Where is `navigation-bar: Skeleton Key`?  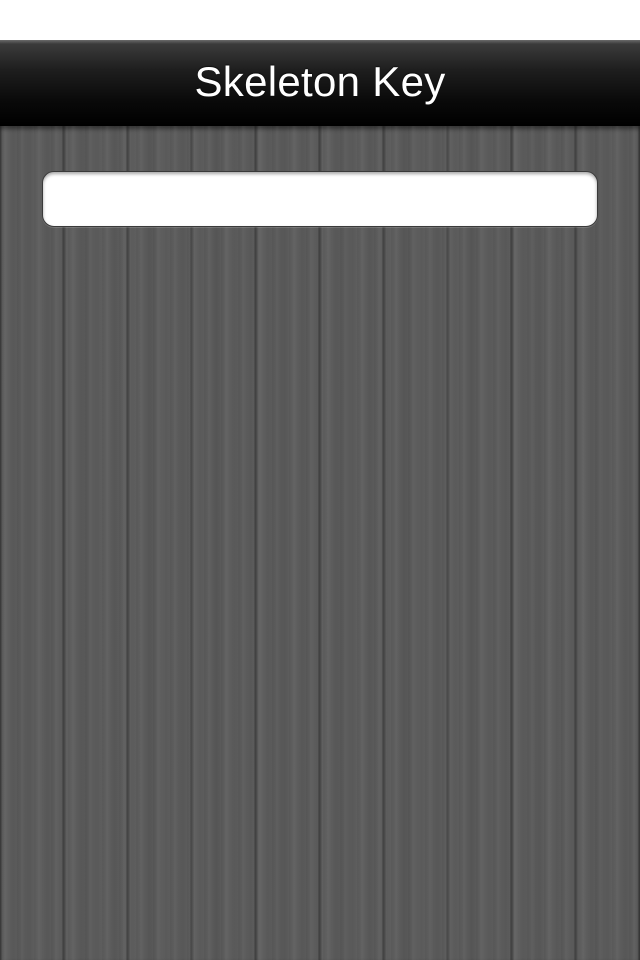
navigation-bar: Skeleton Key is located at coordinates (320, 83).